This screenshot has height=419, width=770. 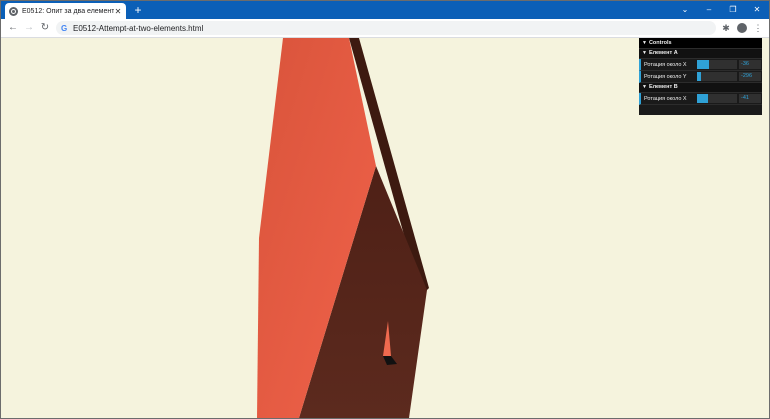 I want to click on back-icon: ←, so click(x=13, y=28).